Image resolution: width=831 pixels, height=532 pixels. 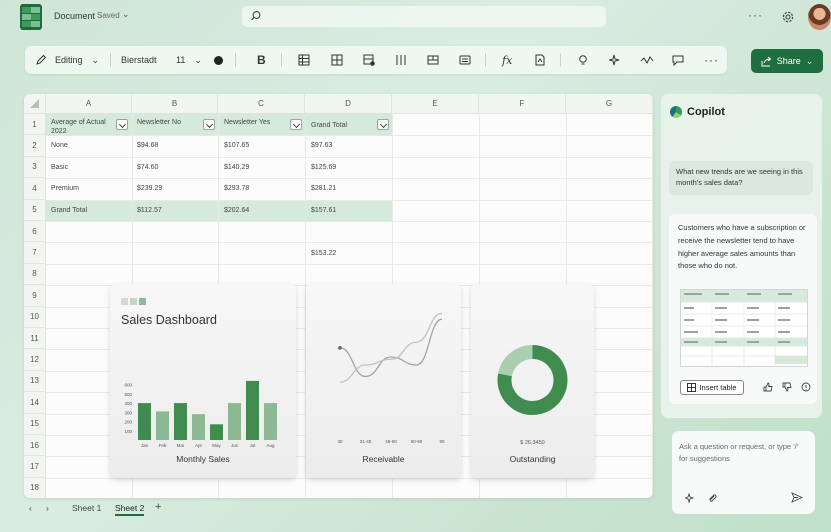 What do you see at coordinates (435, 104) in the screenshot?
I see `column-header-e: E` at bounding box center [435, 104].